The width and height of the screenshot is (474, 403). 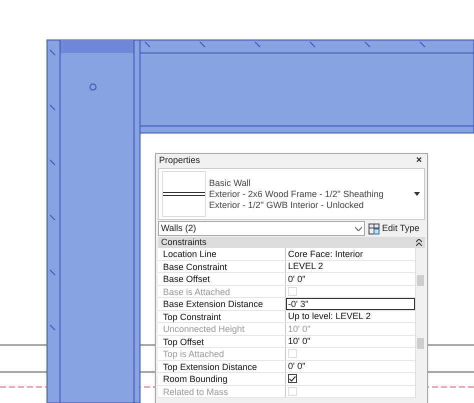 I want to click on property-input: -0' 3", so click(x=350, y=304).